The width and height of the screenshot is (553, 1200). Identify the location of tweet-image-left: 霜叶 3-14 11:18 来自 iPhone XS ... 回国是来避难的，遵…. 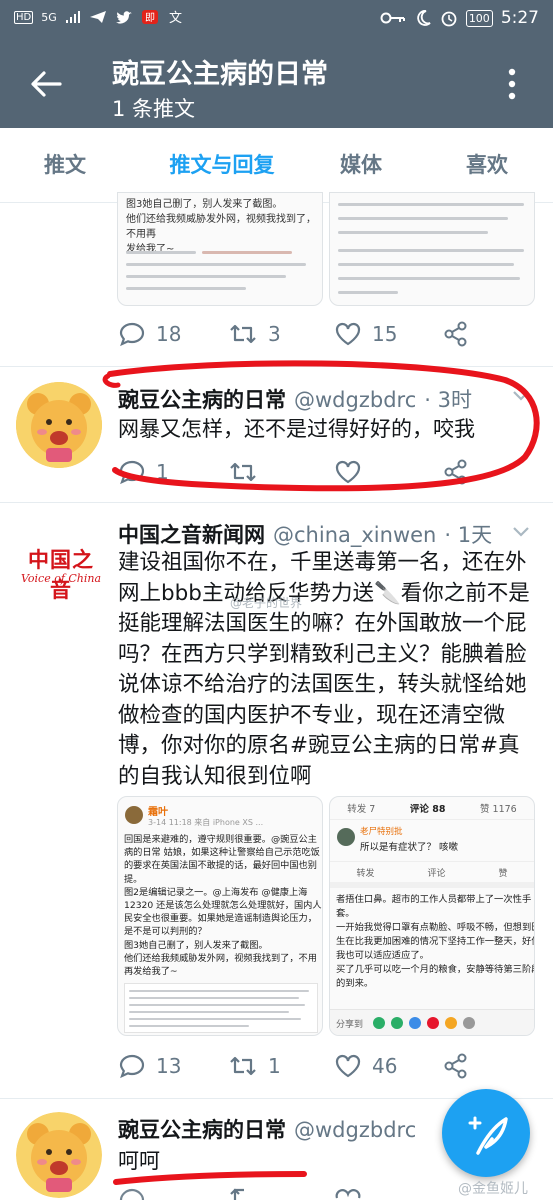
(220, 916).